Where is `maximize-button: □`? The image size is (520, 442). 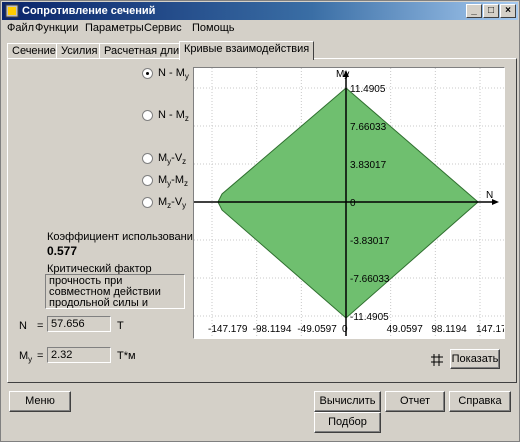
maximize-button: □ is located at coordinates (491, 11).